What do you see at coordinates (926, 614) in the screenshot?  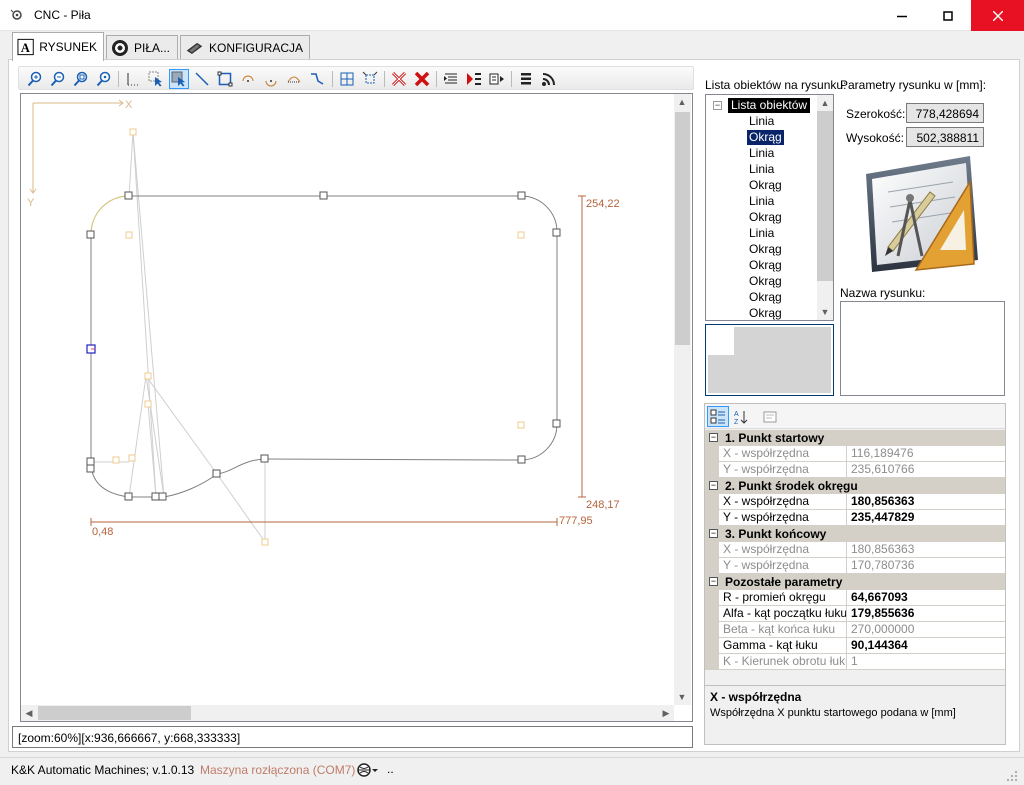 I see `property-value: 179,855636` at bounding box center [926, 614].